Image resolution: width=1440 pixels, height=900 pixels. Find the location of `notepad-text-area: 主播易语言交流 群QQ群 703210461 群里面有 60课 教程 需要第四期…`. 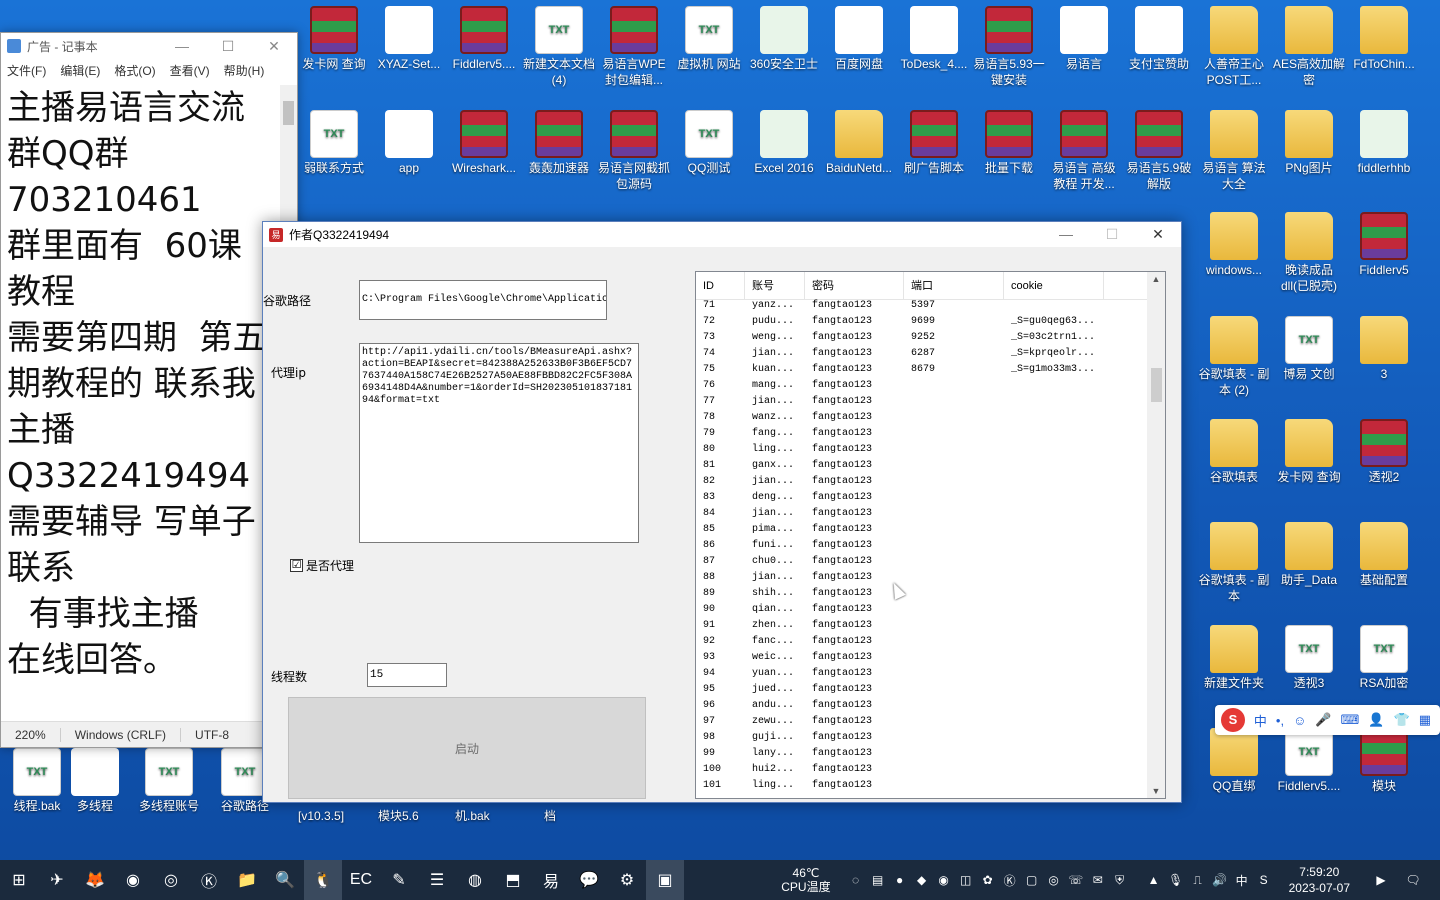

notepad-text-area: 主播易语言交流 群QQ群 703210461 群里面有 60课 教程 需要第四期… is located at coordinates (141, 401).